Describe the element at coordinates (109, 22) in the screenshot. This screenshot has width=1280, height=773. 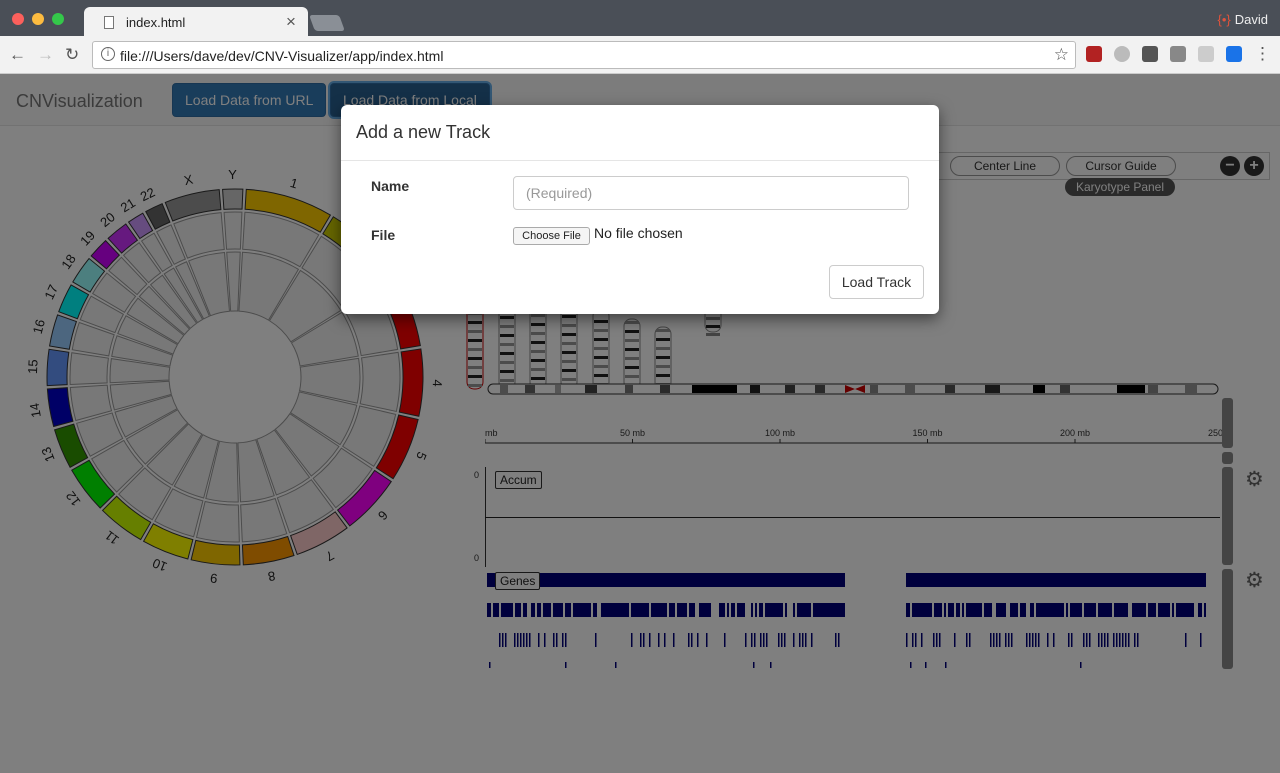
I see `page-icon` at that location.